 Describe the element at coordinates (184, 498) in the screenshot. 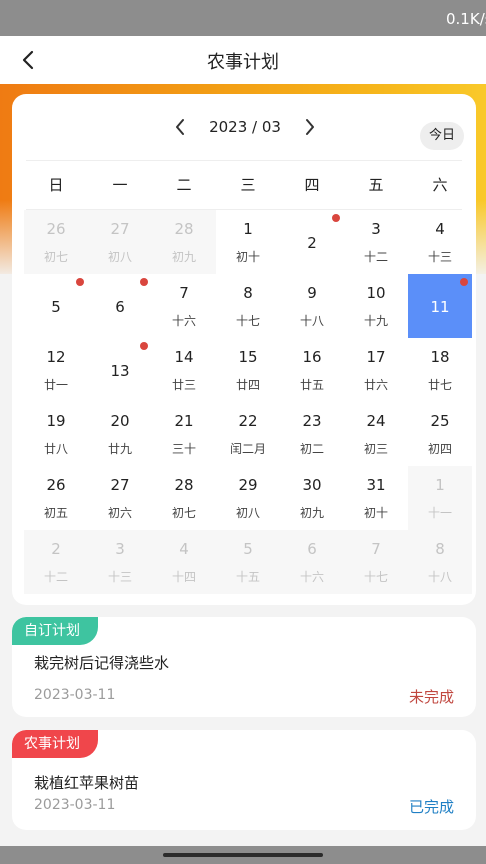

I see `calendar-day: 28 初七` at that location.